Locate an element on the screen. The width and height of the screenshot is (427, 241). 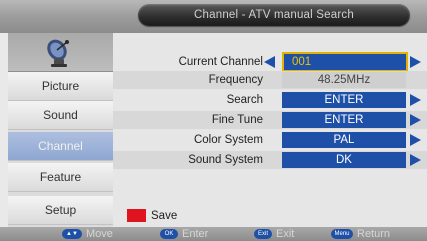
current-channel-row: Current Channel 001 is located at coordinates (270, 62).